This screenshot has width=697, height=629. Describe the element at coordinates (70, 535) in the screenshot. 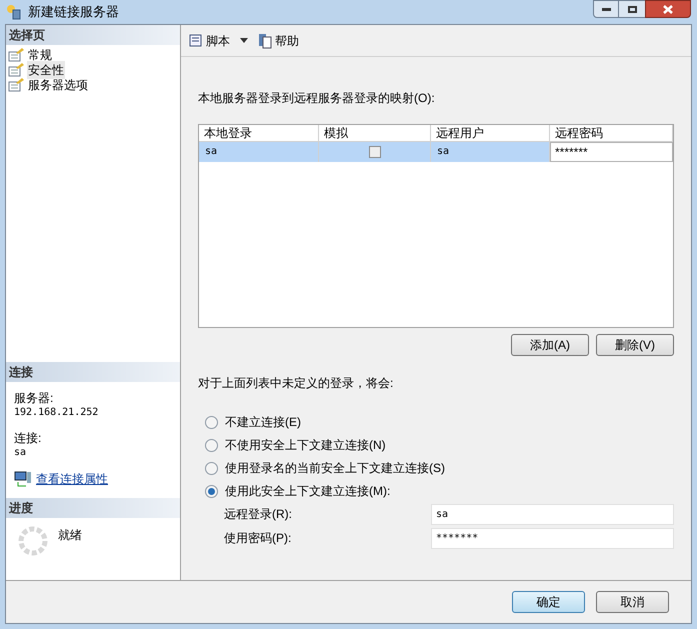

I see `status-text: 就绪` at that location.